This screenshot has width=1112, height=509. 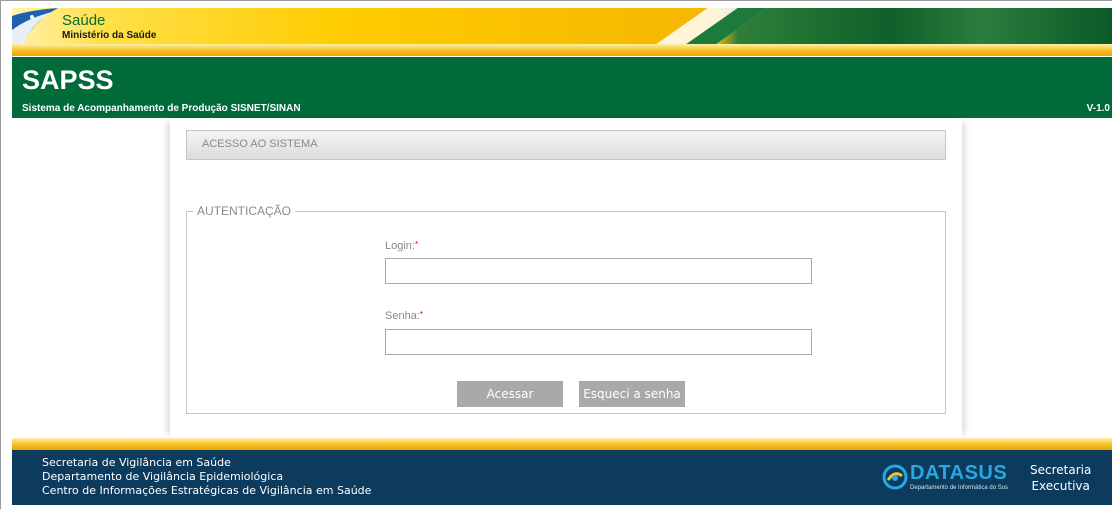 I want to click on secretaria-executiva-logo: Secretaria Executiva, so click(x=1060, y=478).